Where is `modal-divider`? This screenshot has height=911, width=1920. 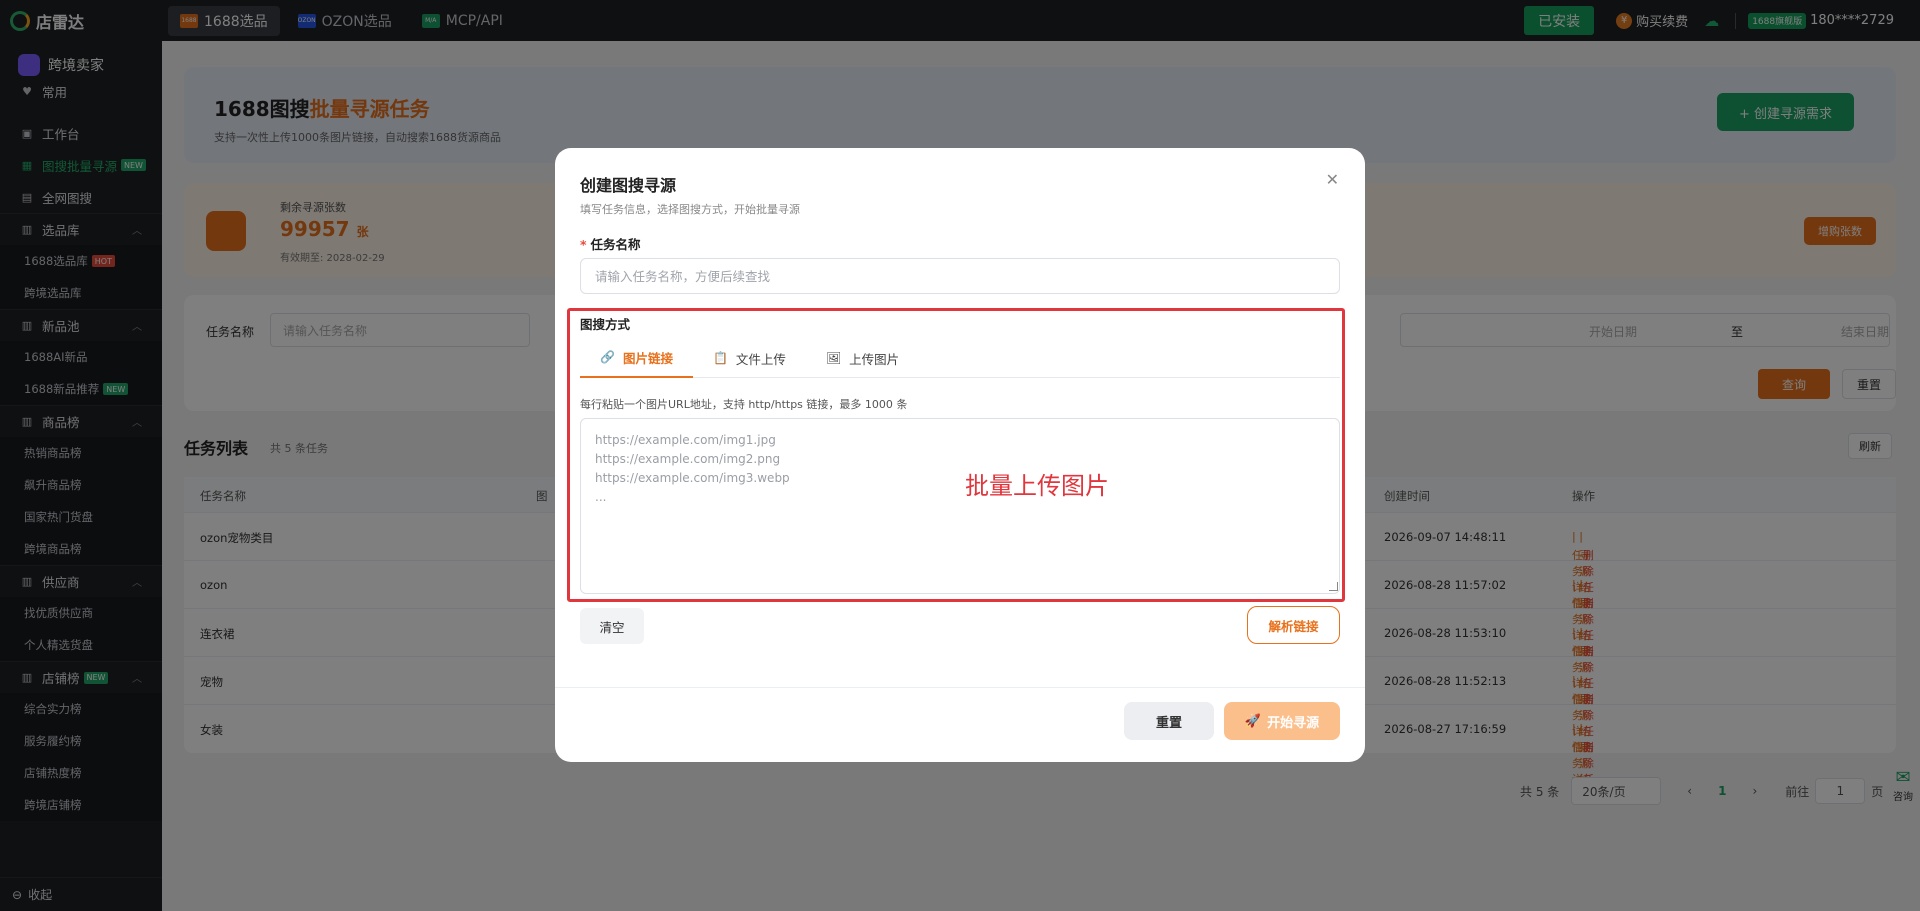 modal-divider is located at coordinates (960, 687).